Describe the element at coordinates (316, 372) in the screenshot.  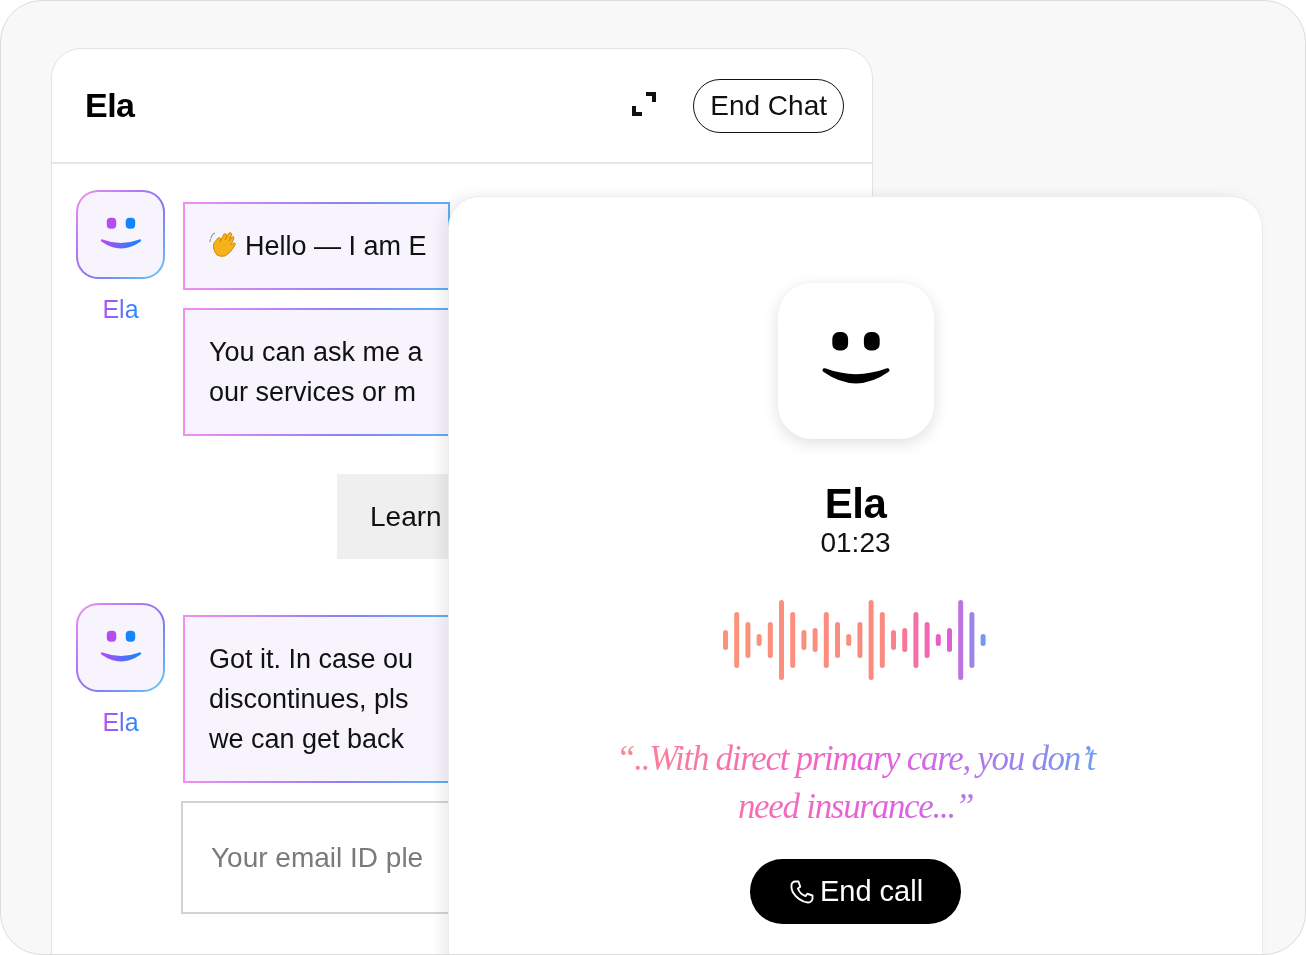
I see `message-text: You can ask me a our services or m` at that location.